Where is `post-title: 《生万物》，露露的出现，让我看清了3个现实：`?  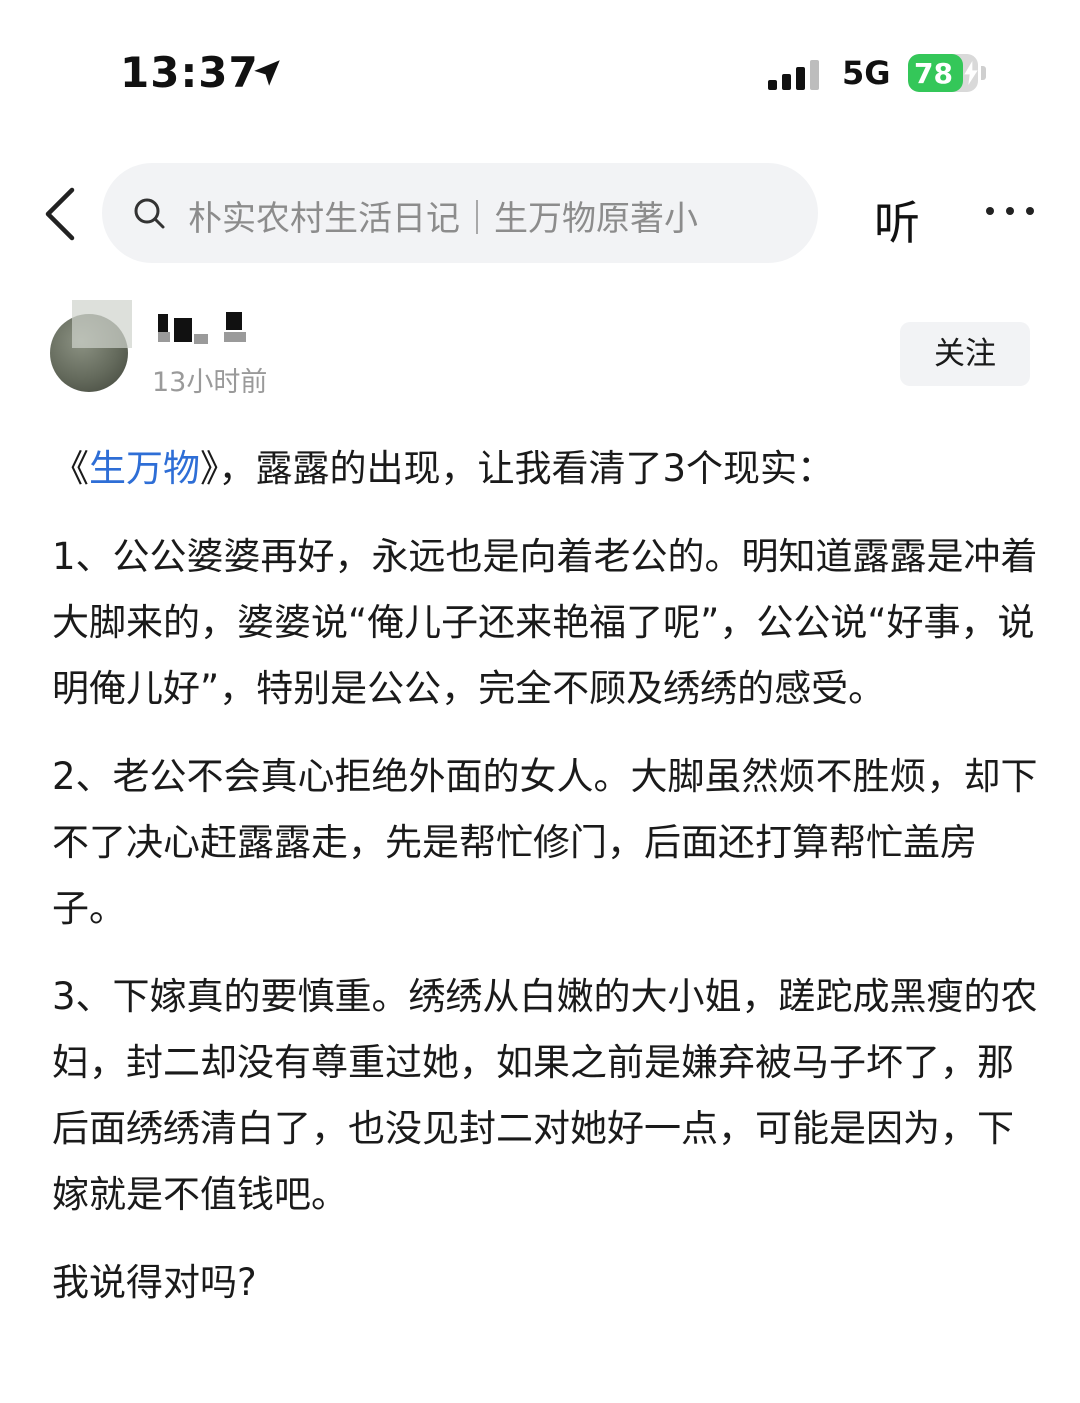
post-title: 《生万物》，露露的出现，让我看清了3个现实： is located at coordinates (443, 468).